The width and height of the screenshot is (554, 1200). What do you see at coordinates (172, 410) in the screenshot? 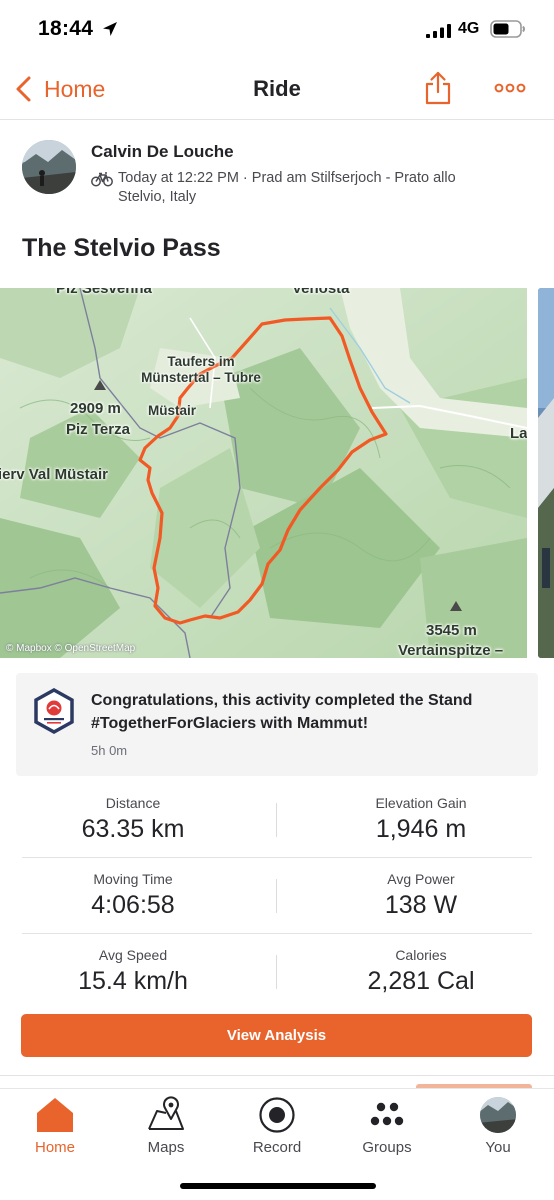
I see `map-label-mustair: Müstair` at bounding box center [172, 410].